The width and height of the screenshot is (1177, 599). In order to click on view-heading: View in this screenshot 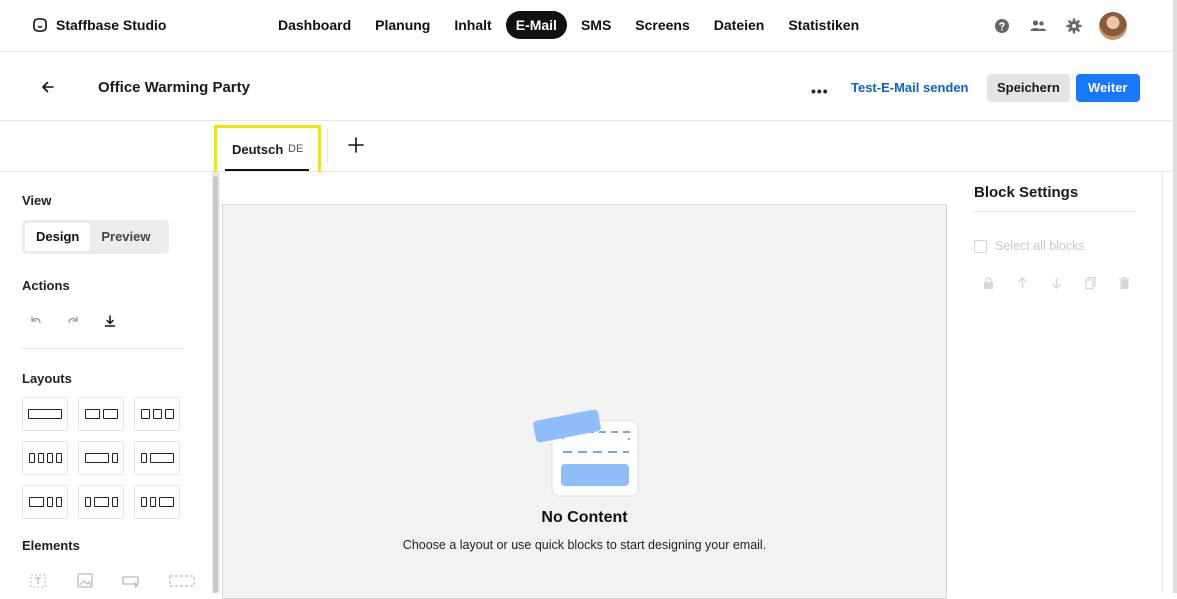, I will do `click(37, 200)`.